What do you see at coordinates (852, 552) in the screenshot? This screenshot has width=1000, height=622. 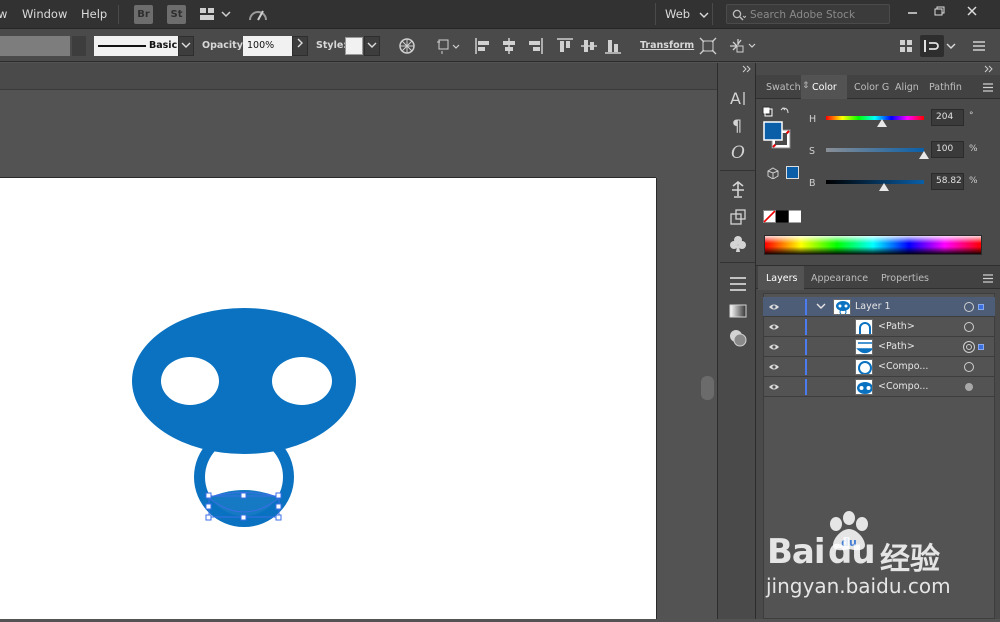 I see `watermark-brand-suffix: du` at bounding box center [852, 552].